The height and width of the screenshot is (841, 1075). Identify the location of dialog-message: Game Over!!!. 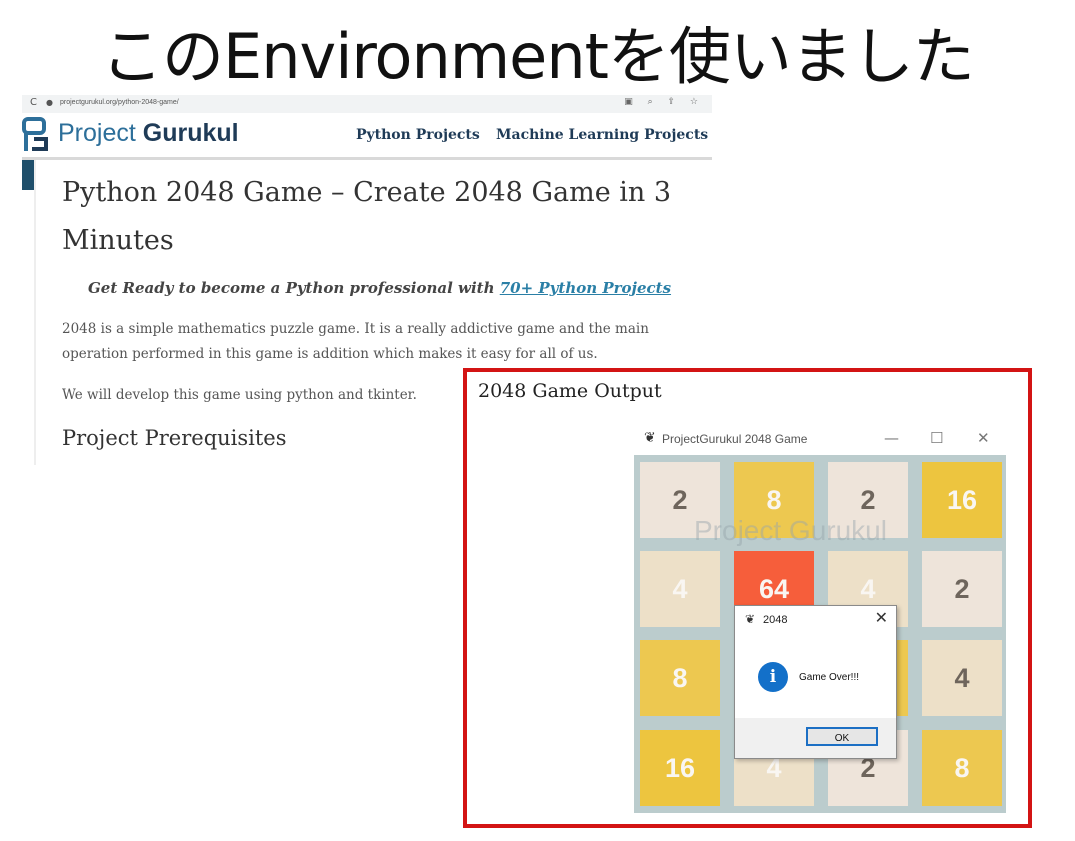
(829, 677).